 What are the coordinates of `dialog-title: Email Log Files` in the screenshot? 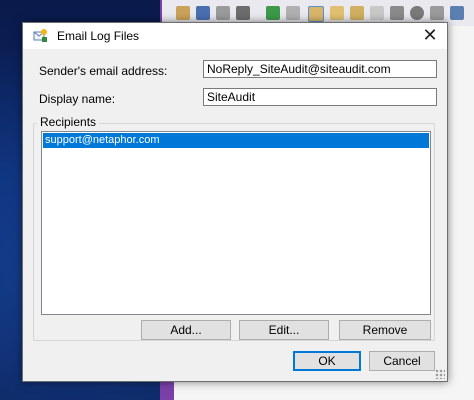 It's located at (98, 36).